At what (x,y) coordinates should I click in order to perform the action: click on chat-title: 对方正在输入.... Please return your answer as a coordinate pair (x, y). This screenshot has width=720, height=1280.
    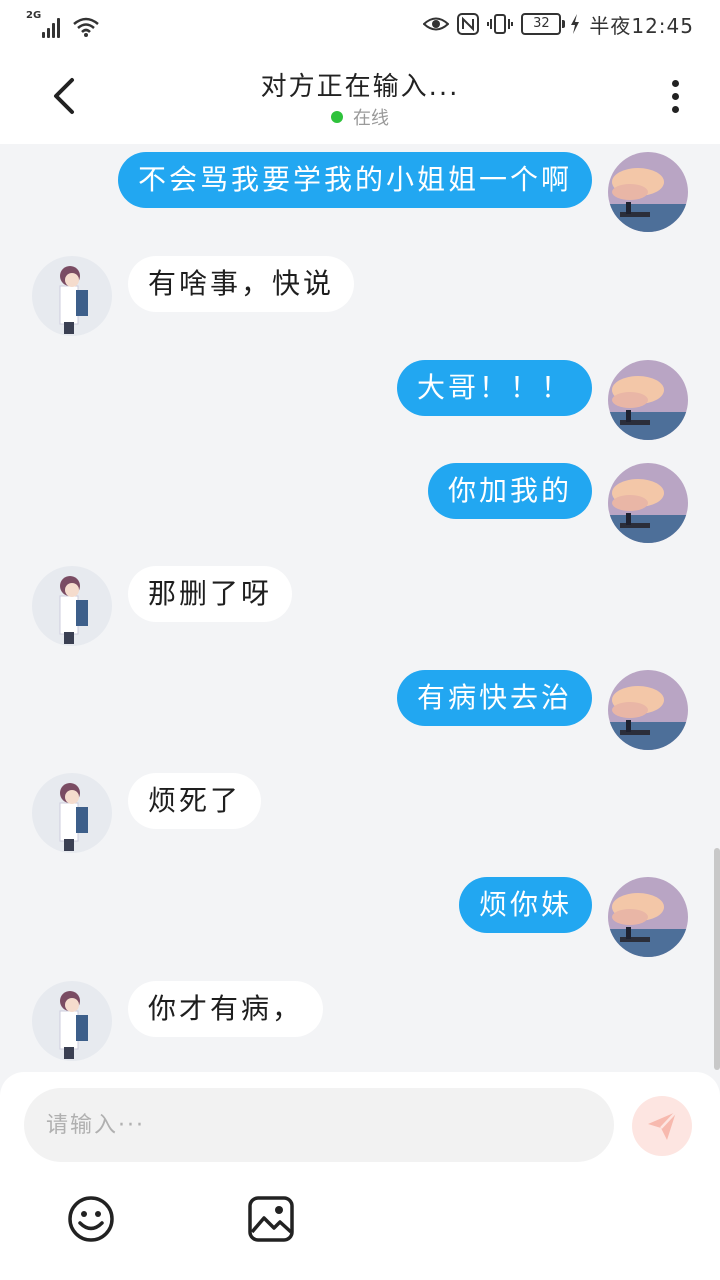
    Looking at the image, I should click on (360, 87).